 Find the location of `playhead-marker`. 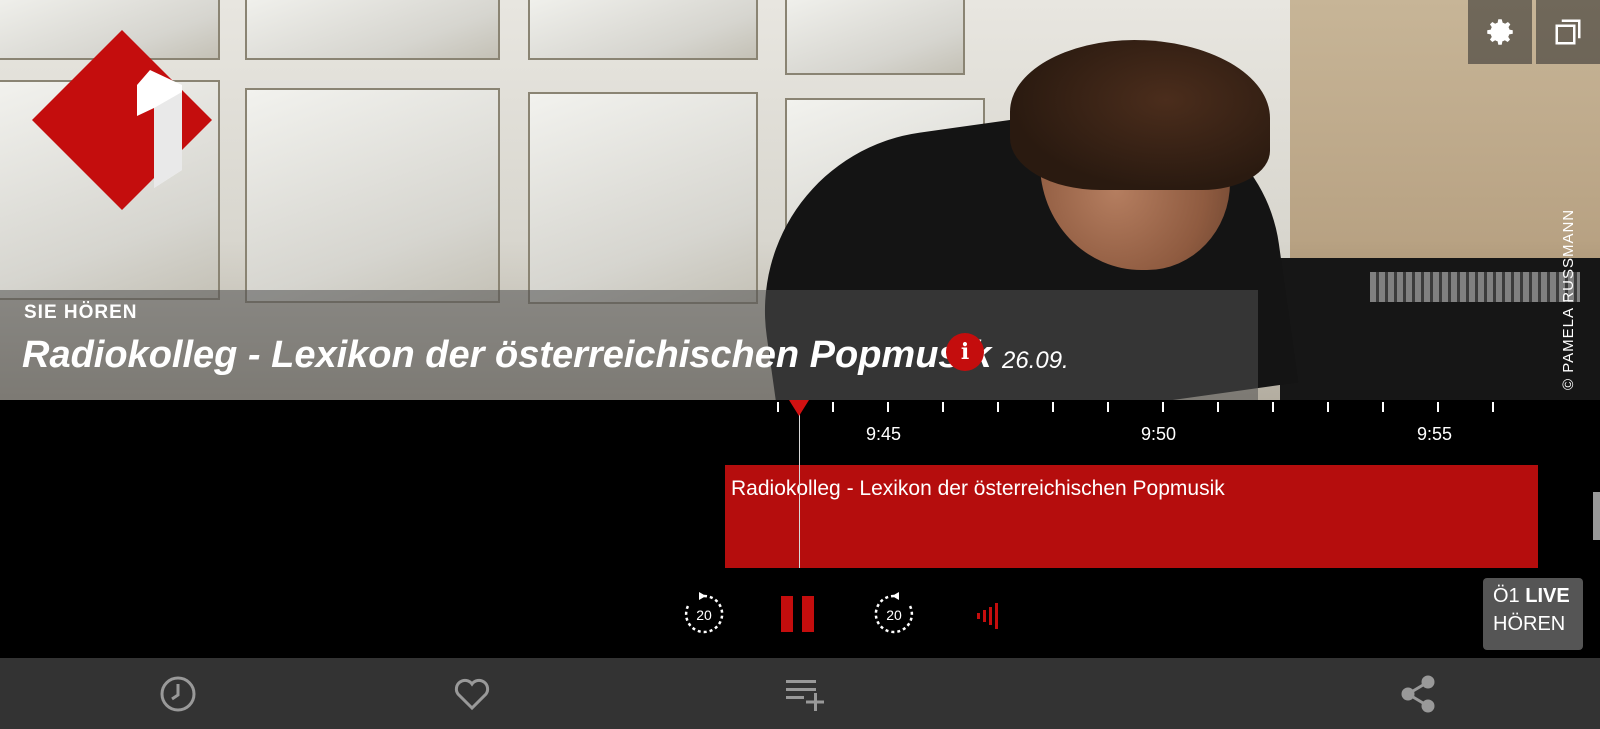

playhead-marker is located at coordinates (799, 408).